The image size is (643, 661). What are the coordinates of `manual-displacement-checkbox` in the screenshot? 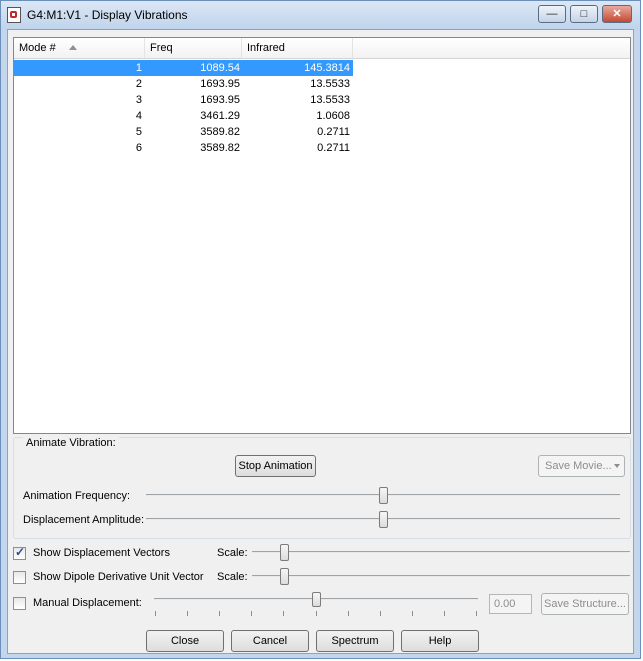 It's located at (19, 603).